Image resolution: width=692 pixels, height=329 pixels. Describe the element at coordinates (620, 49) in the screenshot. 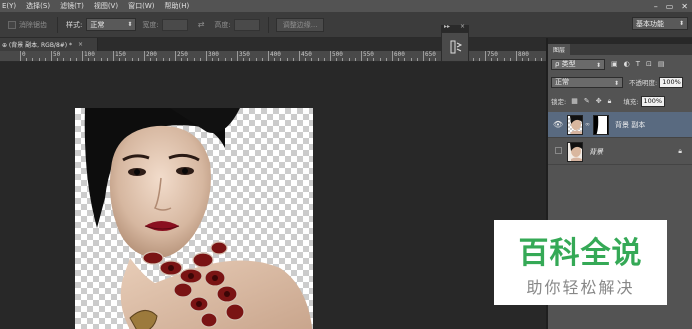

I see `panel-tab-bar: 图层` at that location.